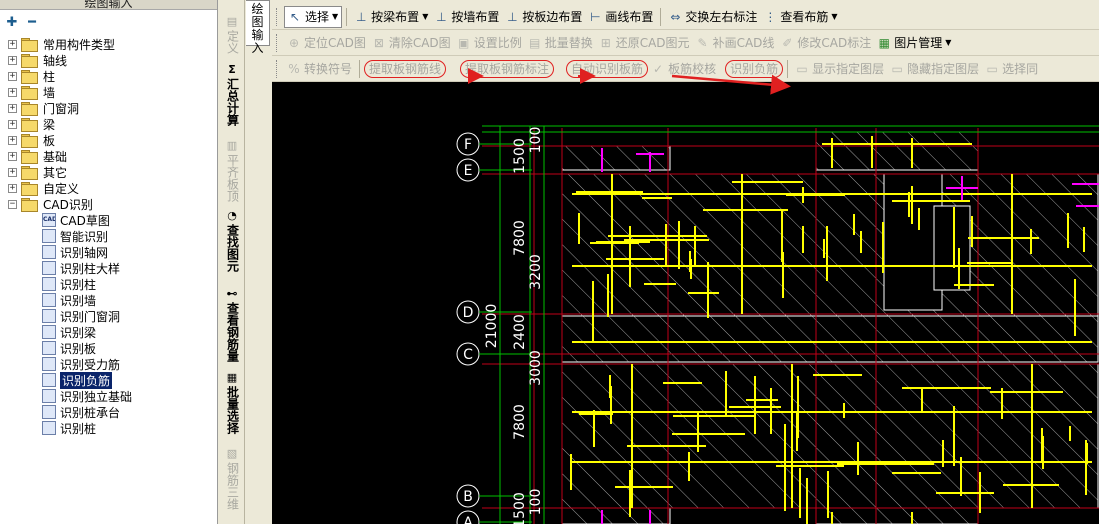  What do you see at coordinates (1011, 69) in the screenshot?
I see `select-same-button: ▭ 选择同` at bounding box center [1011, 69].